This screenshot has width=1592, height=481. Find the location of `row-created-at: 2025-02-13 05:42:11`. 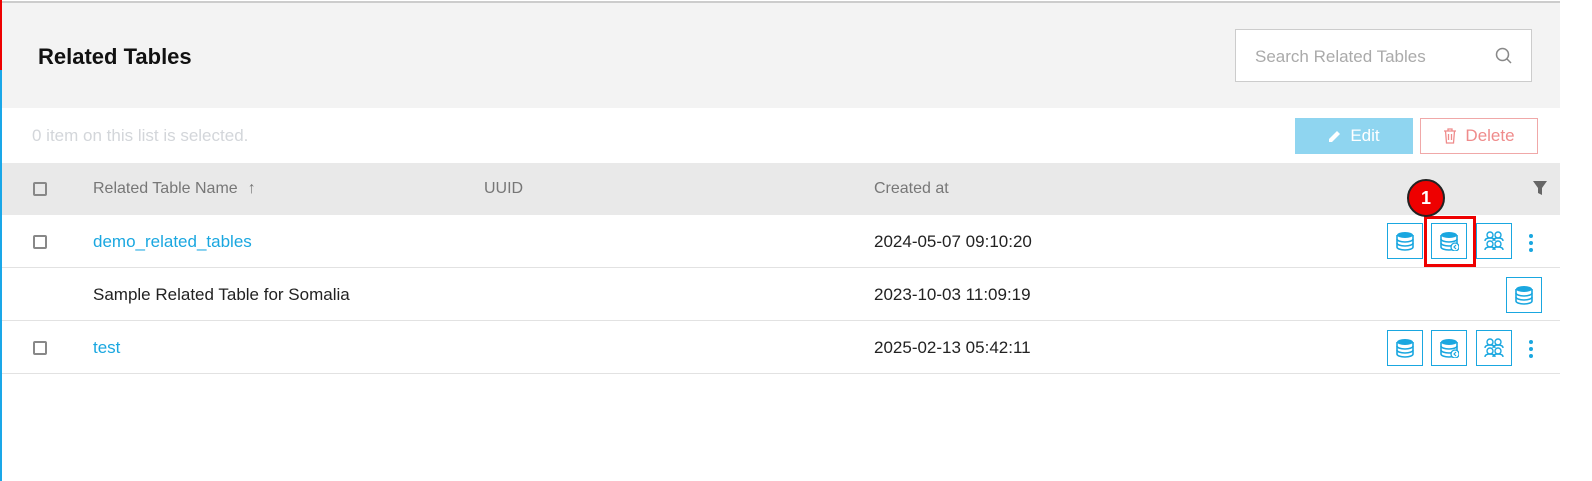

row-created-at: 2025-02-13 05:42:11 is located at coordinates (952, 347).